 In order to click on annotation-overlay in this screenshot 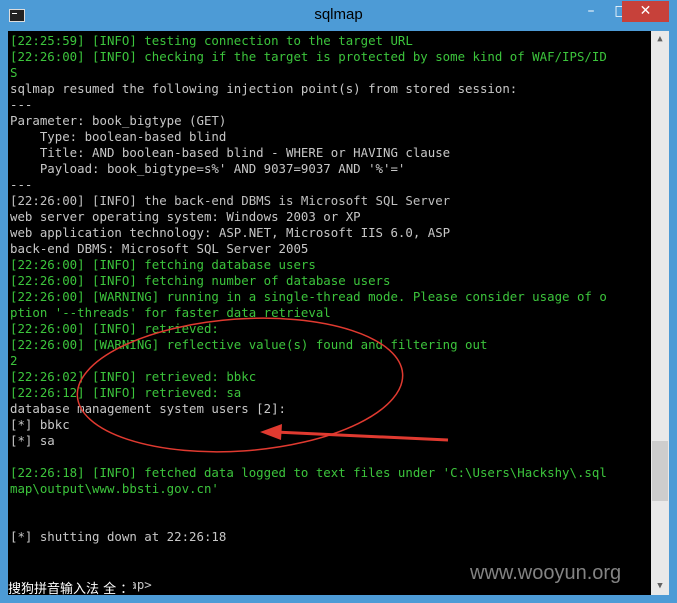, I will do `click(262, 385)`.